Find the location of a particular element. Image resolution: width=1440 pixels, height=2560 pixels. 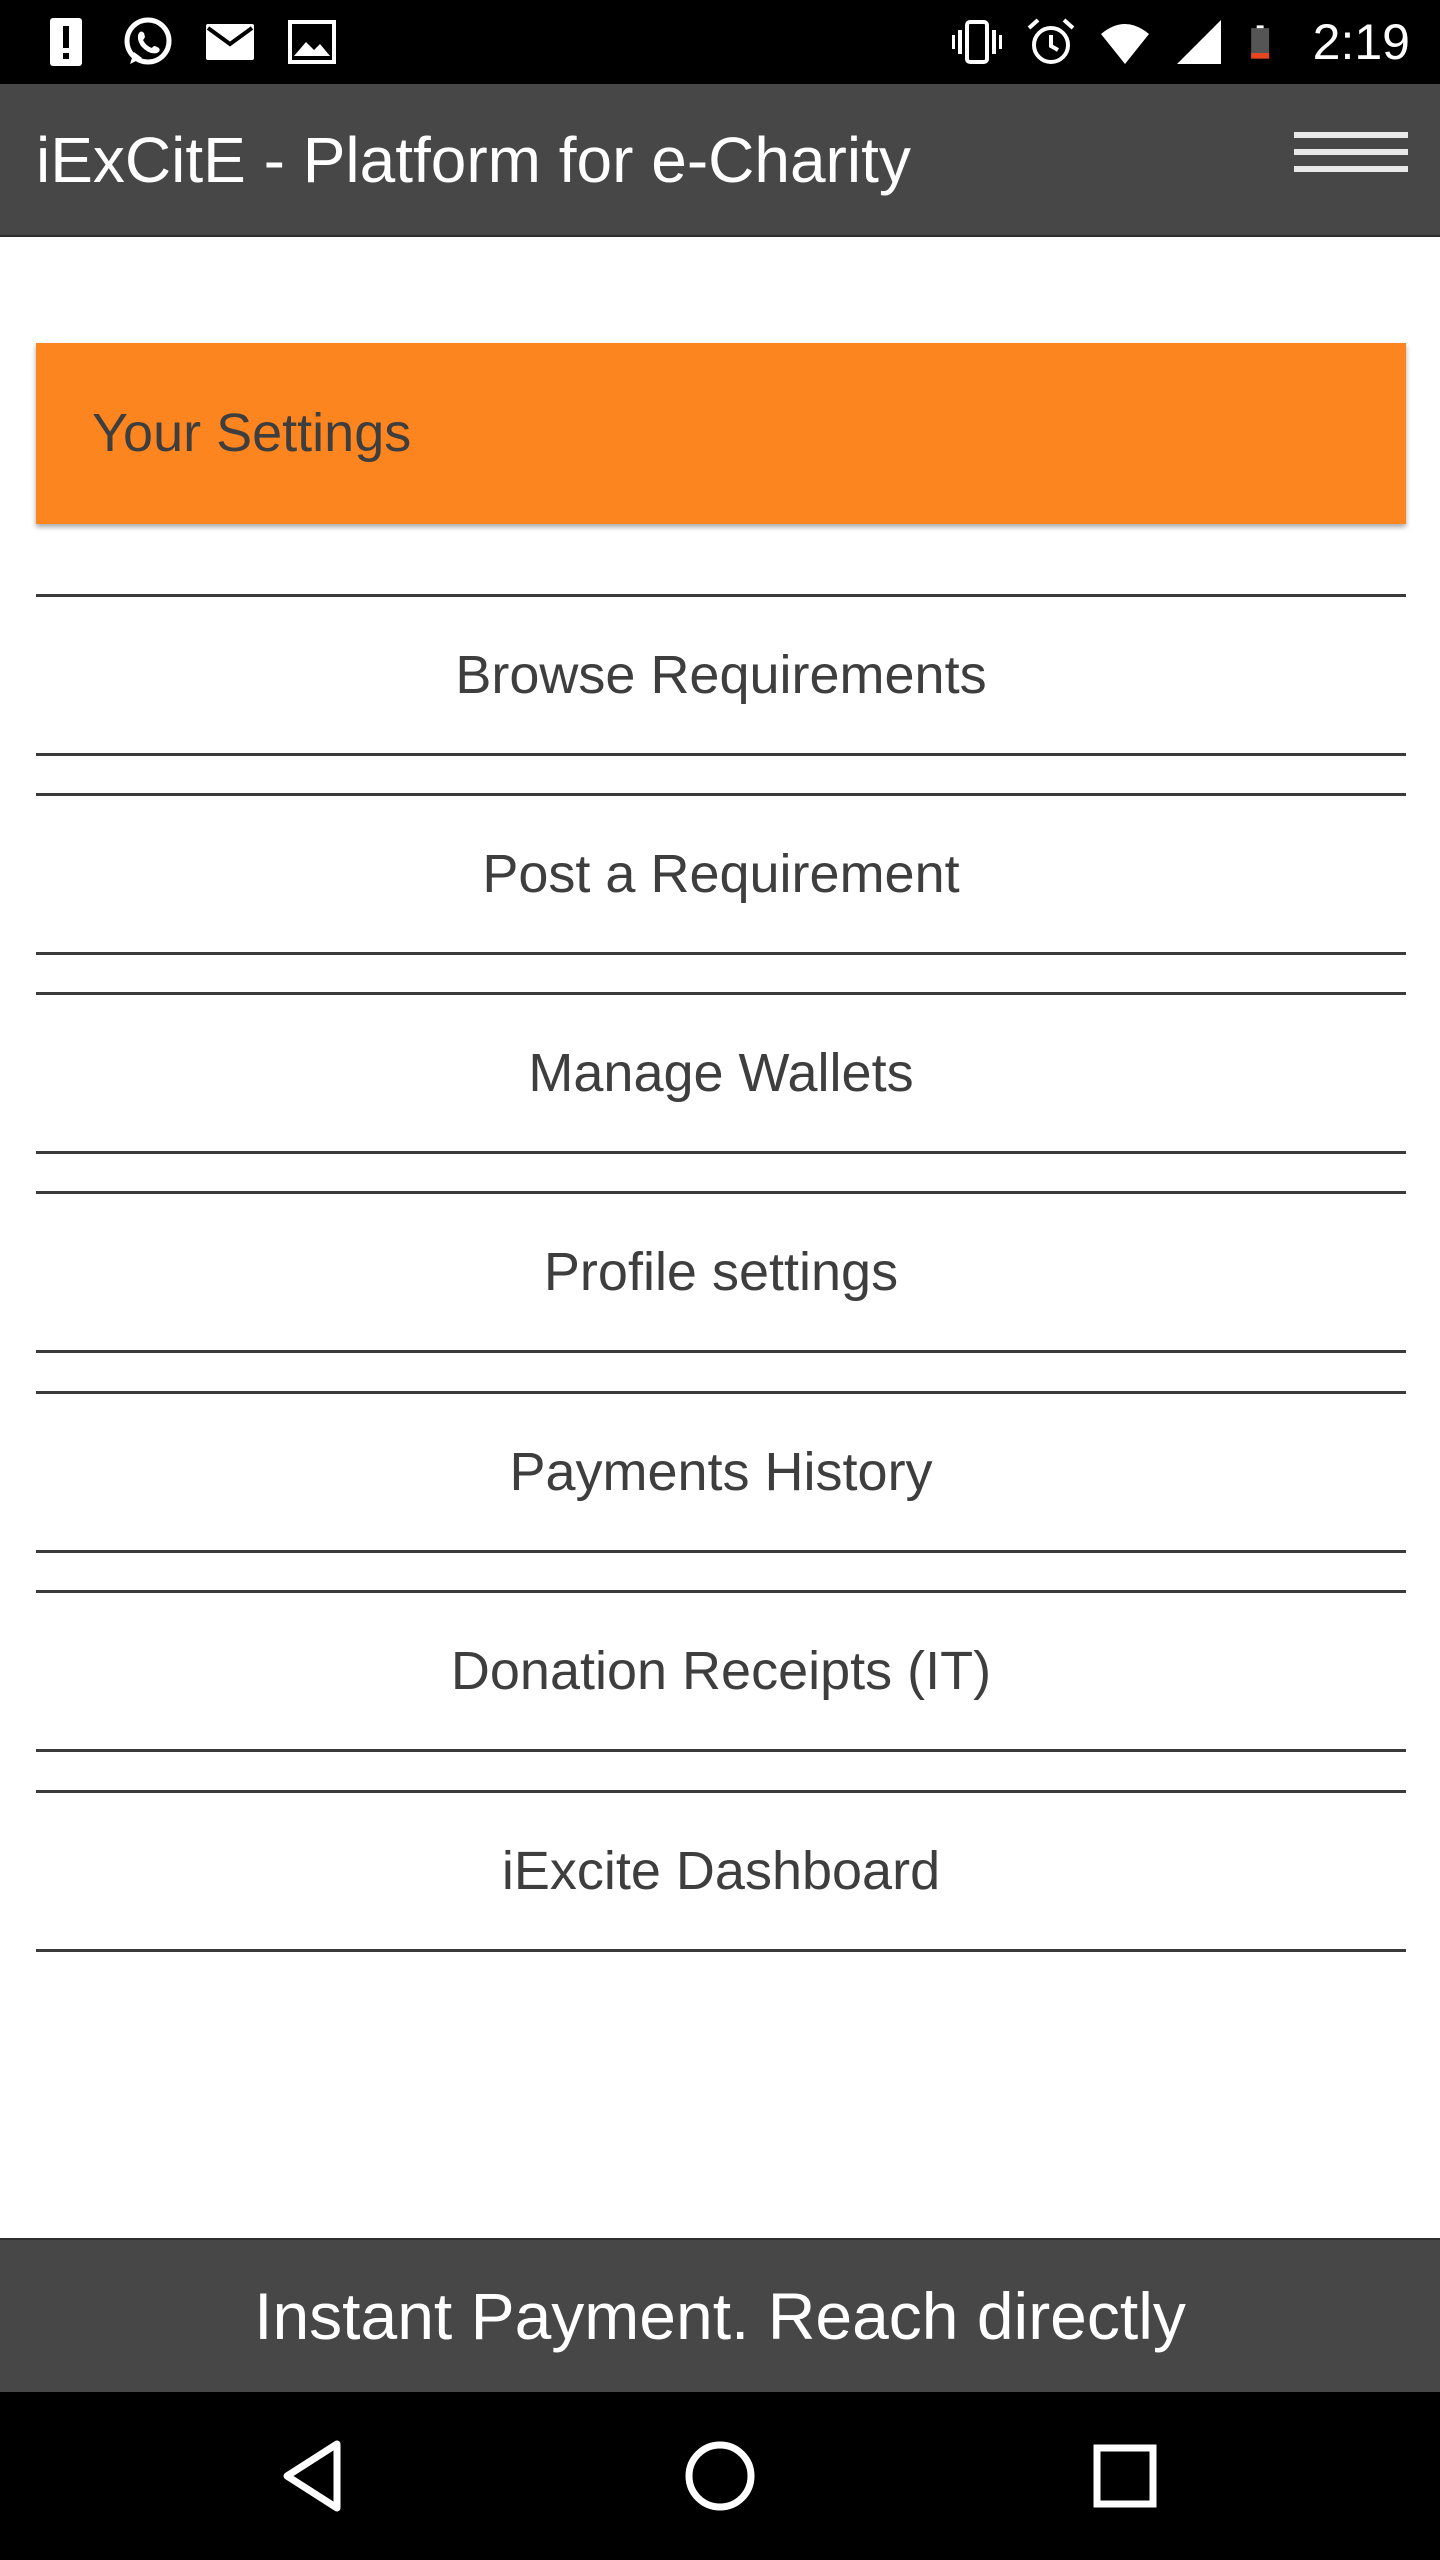

menu-item-donation-receipts: Donation Receipts (IT) is located at coordinates (721, 1671).